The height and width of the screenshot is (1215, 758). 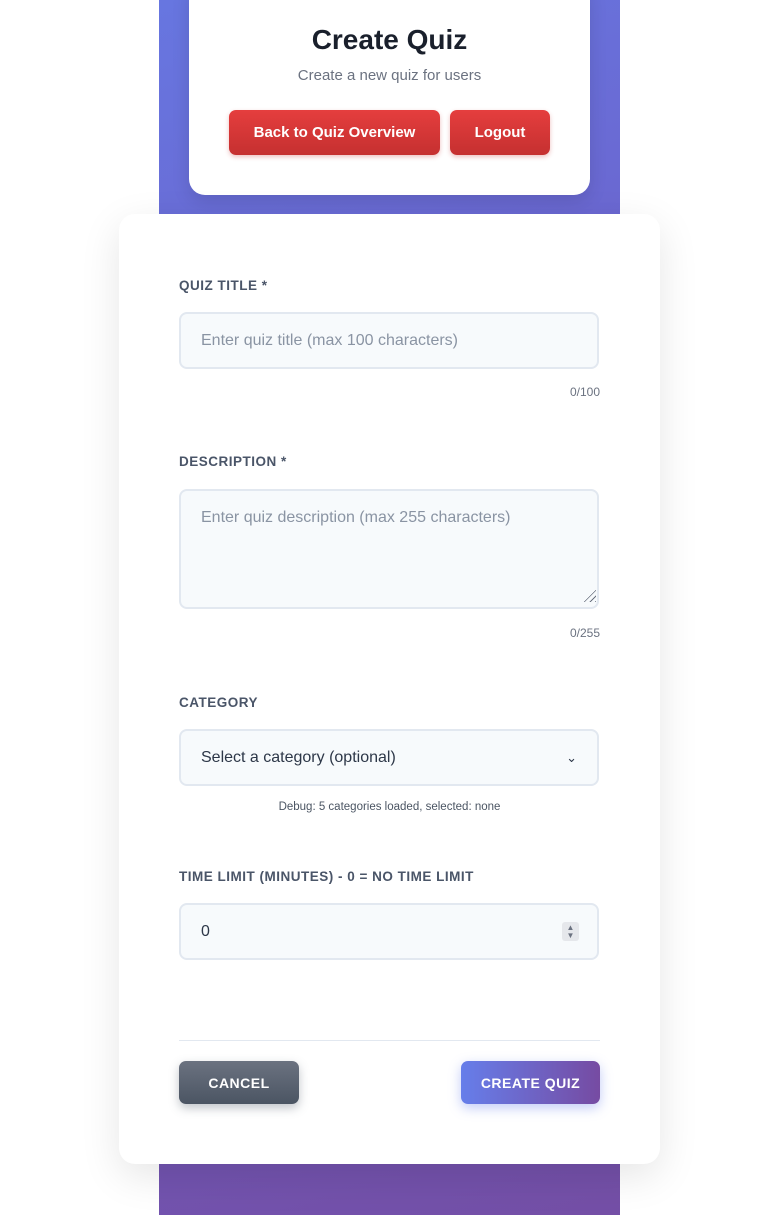 I want to click on description-textarea, so click(x=389, y=549).